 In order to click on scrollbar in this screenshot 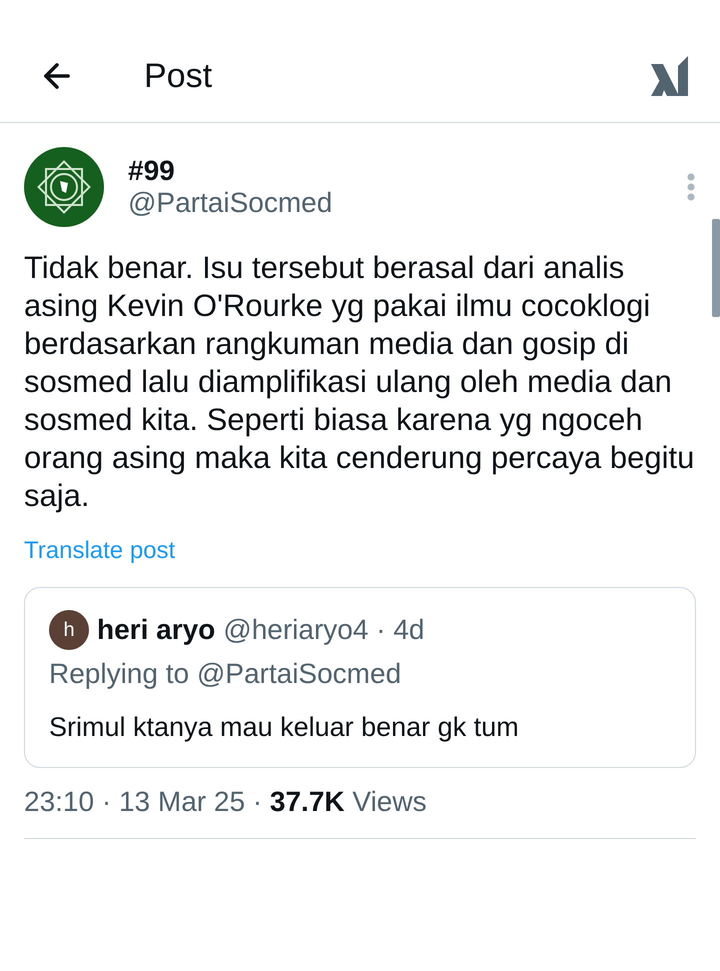, I will do `click(716, 268)`.